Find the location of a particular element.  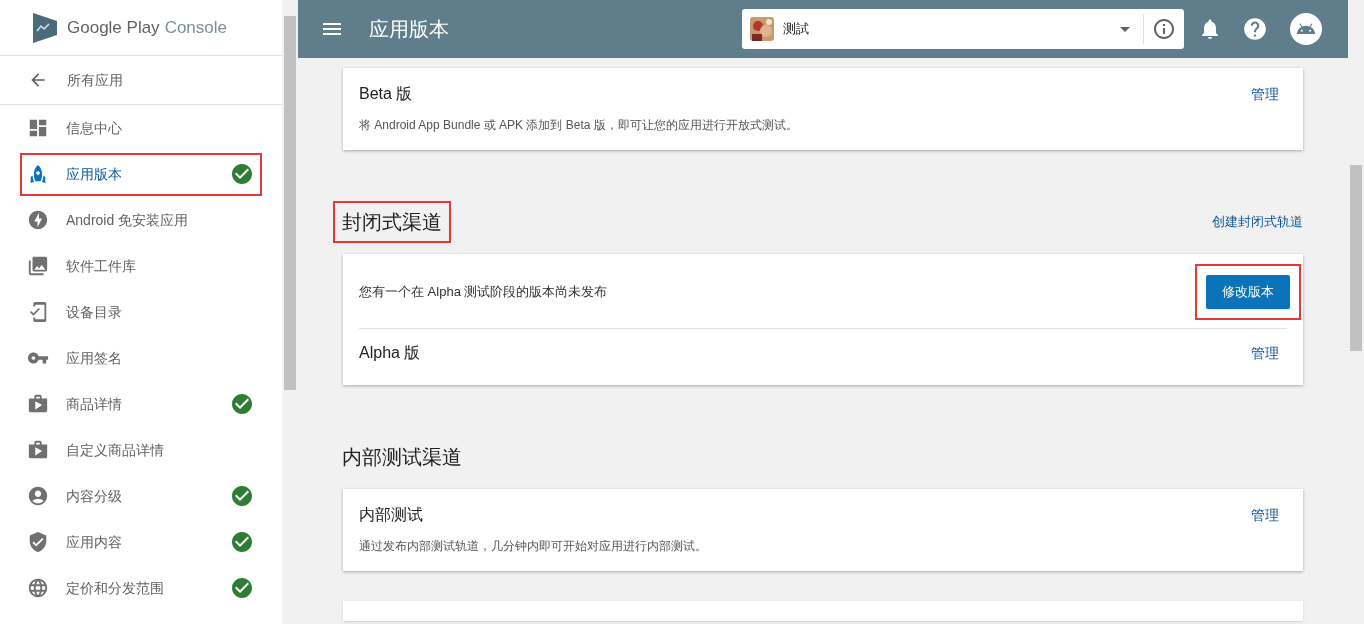

brand-product: Console is located at coordinates (195, 27).